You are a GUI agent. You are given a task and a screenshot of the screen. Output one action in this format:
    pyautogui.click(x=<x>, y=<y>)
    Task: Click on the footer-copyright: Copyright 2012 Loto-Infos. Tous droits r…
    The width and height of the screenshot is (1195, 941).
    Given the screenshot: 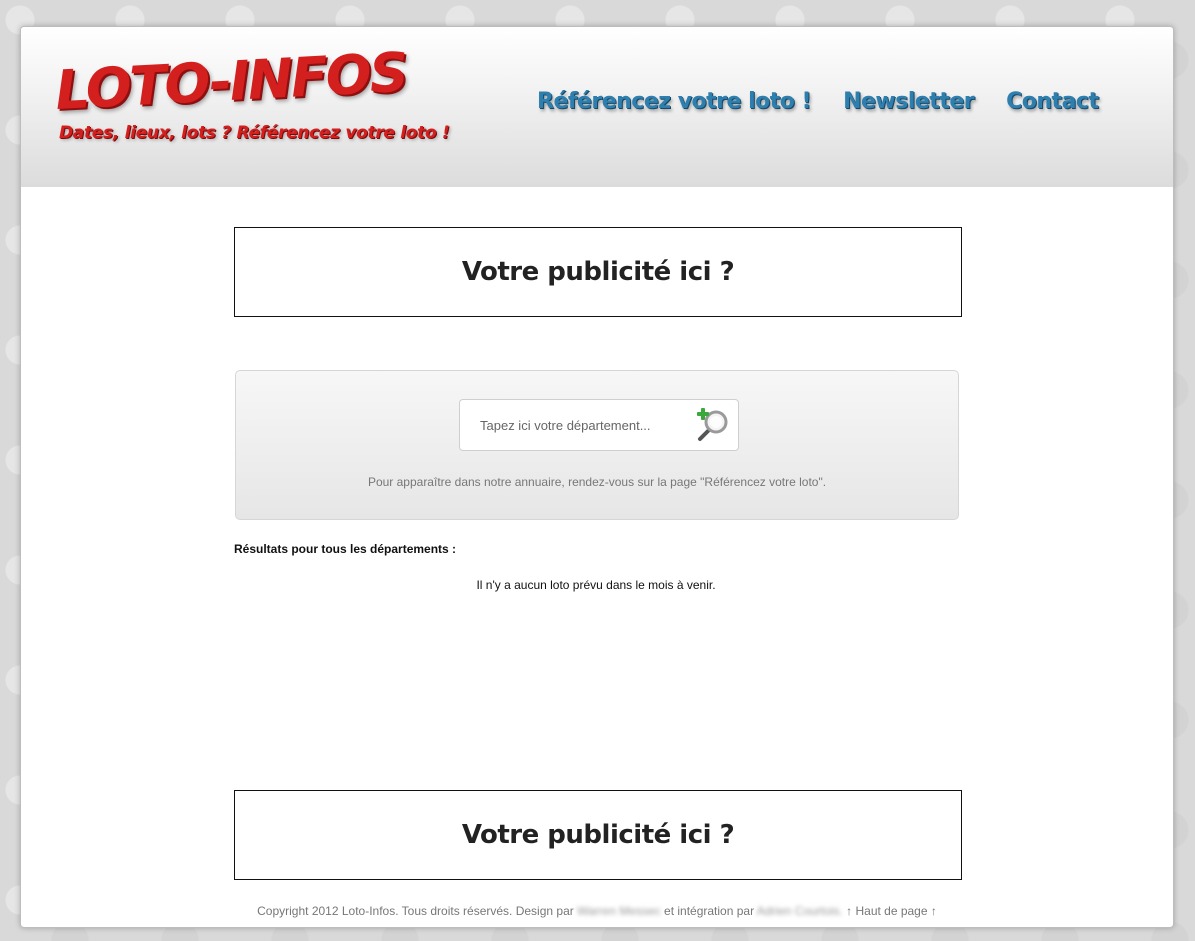 What is the action you would take?
    pyautogui.click(x=415, y=911)
    